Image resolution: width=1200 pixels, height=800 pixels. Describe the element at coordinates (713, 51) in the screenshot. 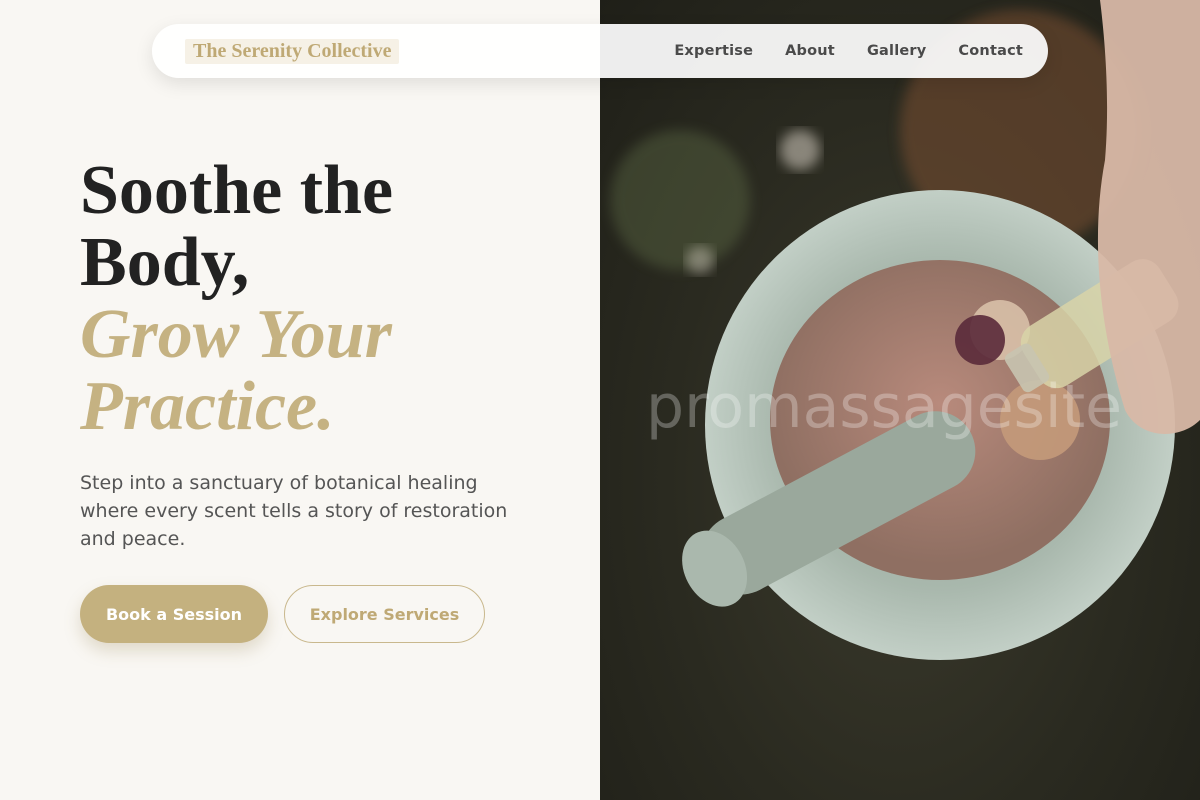

I see `nav-link-expertise: Expertise` at that location.